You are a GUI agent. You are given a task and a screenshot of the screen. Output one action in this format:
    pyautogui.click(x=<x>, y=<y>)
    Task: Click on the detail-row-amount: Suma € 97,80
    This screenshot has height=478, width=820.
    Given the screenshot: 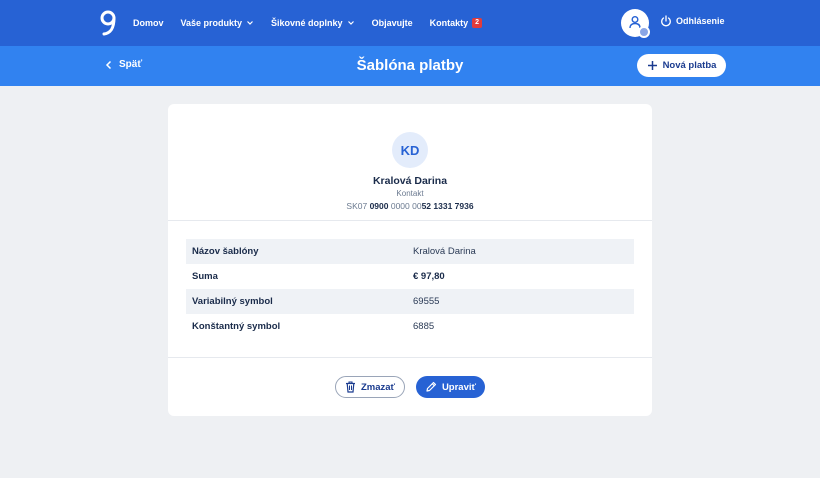 What is the action you would take?
    pyautogui.click(x=410, y=276)
    